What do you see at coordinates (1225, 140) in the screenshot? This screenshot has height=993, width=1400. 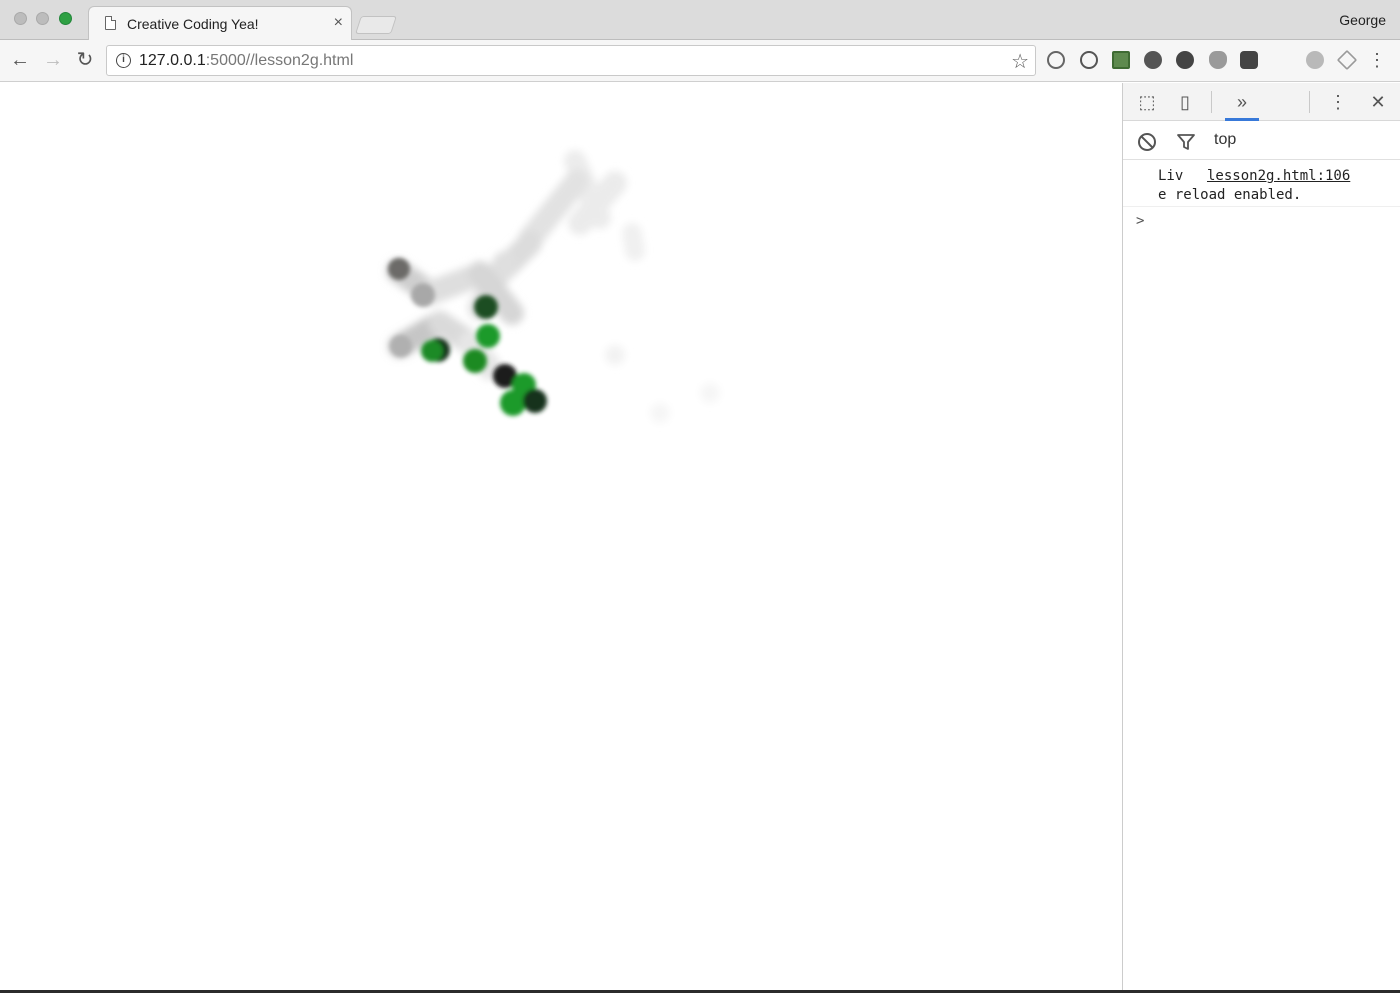 I see `context-selector: top` at bounding box center [1225, 140].